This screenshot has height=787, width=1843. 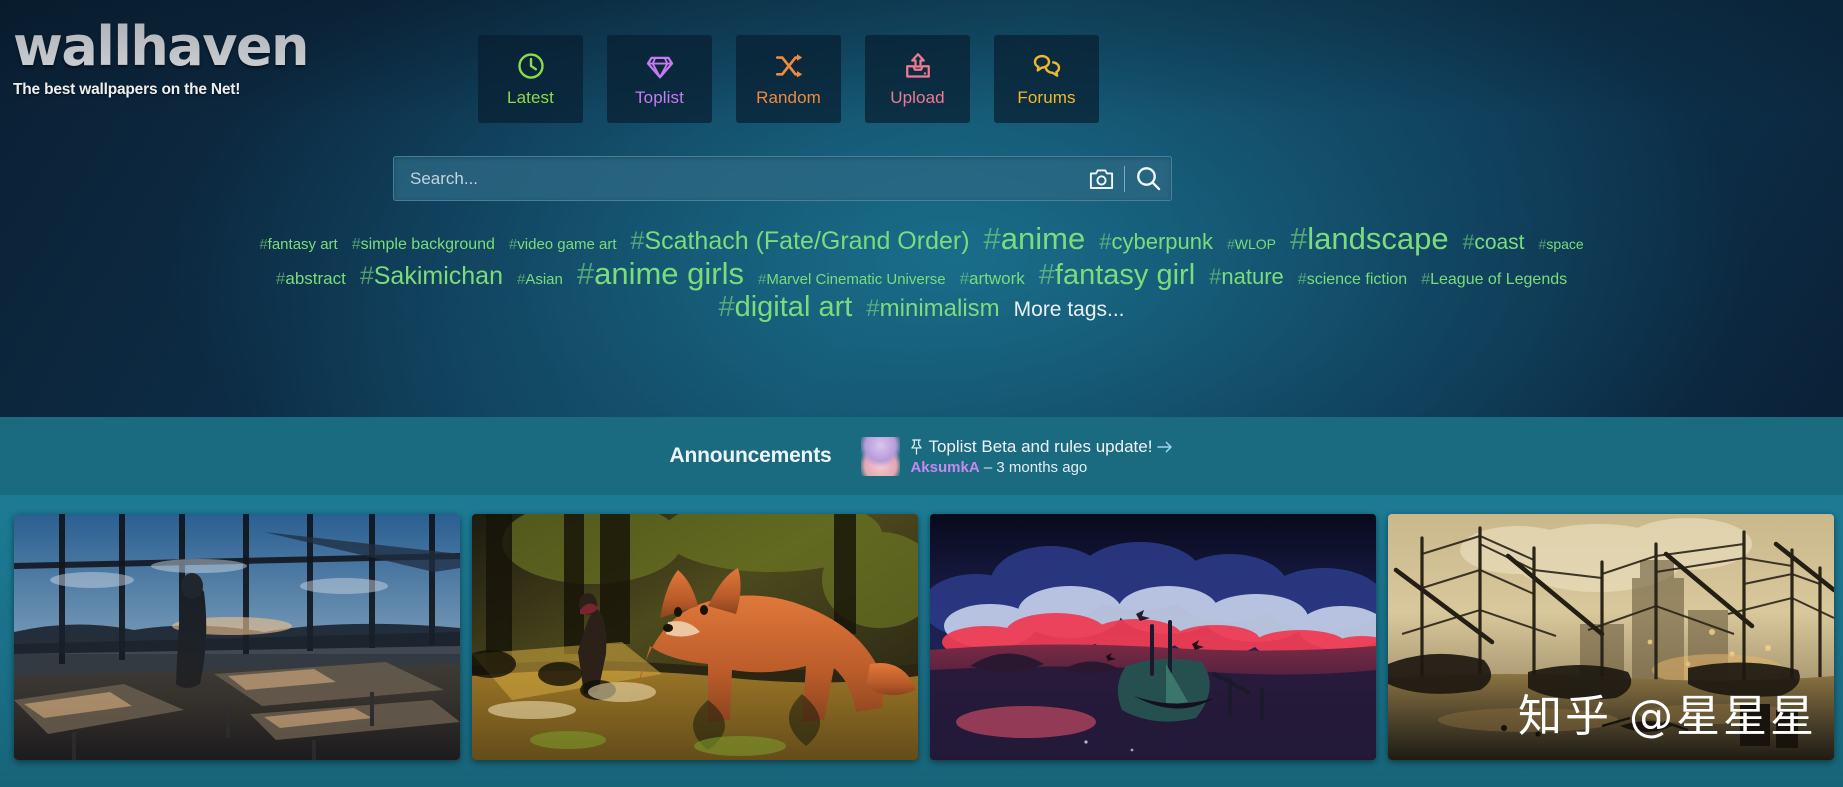 What do you see at coordinates (1046, 97) in the screenshot?
I see `nav-label-forums: Forums` at bounding box center [1046, 97].